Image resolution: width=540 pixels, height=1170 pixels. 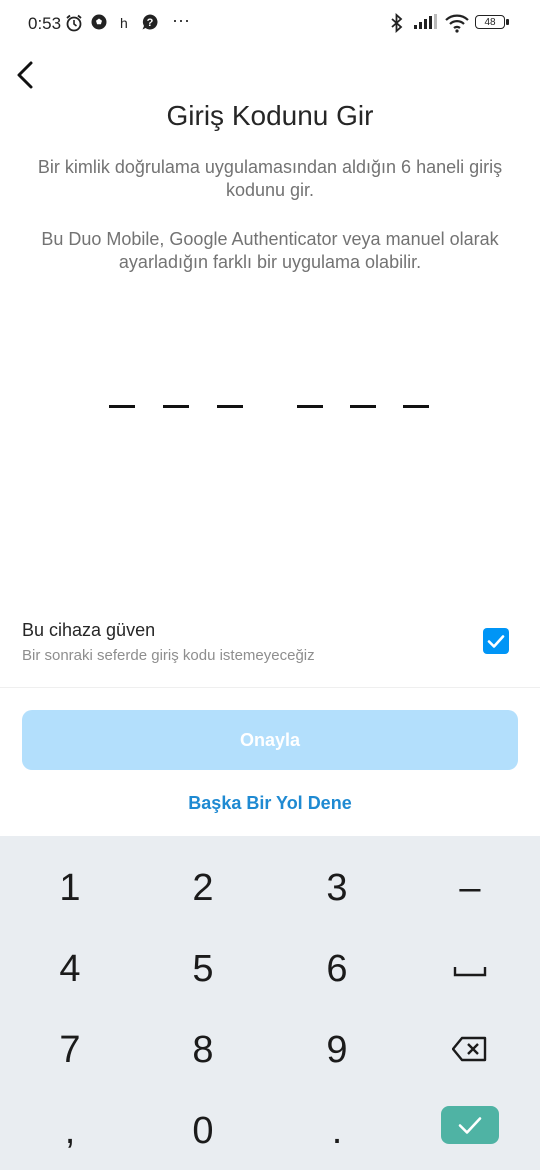 I want to click on key-5: 5, so click(x=203, y=969).